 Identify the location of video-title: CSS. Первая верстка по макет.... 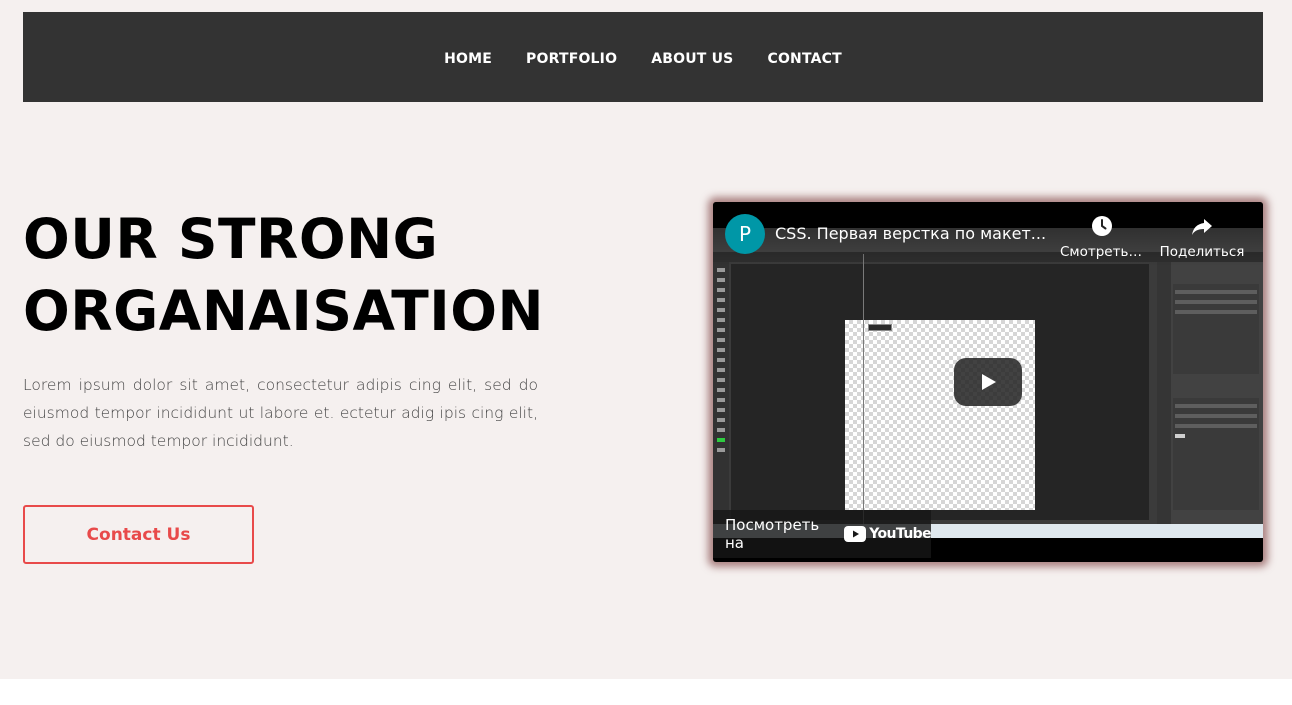
(912, 233).